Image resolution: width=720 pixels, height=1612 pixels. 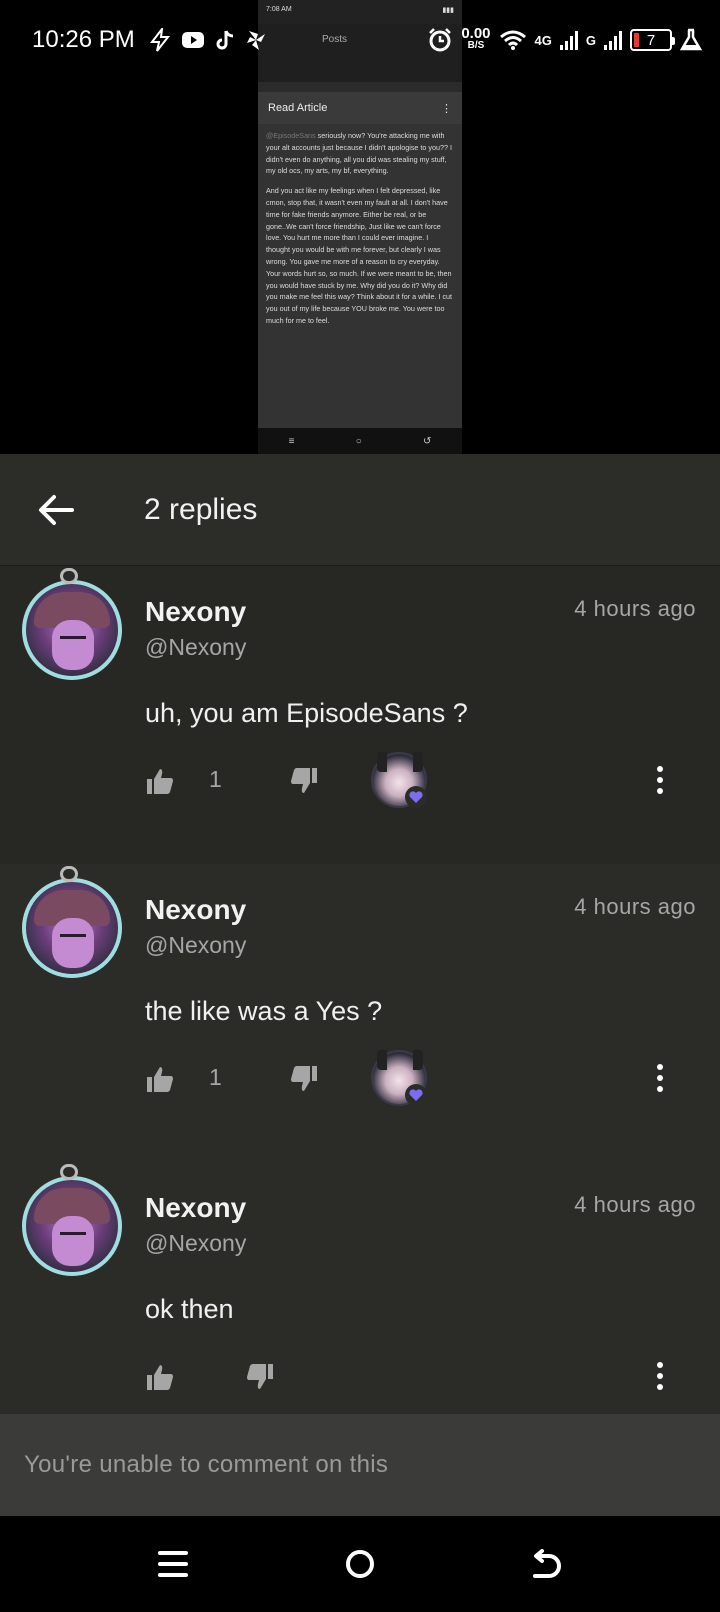 I want to click on page-title: 2 replies, so click(x=201, y=509).